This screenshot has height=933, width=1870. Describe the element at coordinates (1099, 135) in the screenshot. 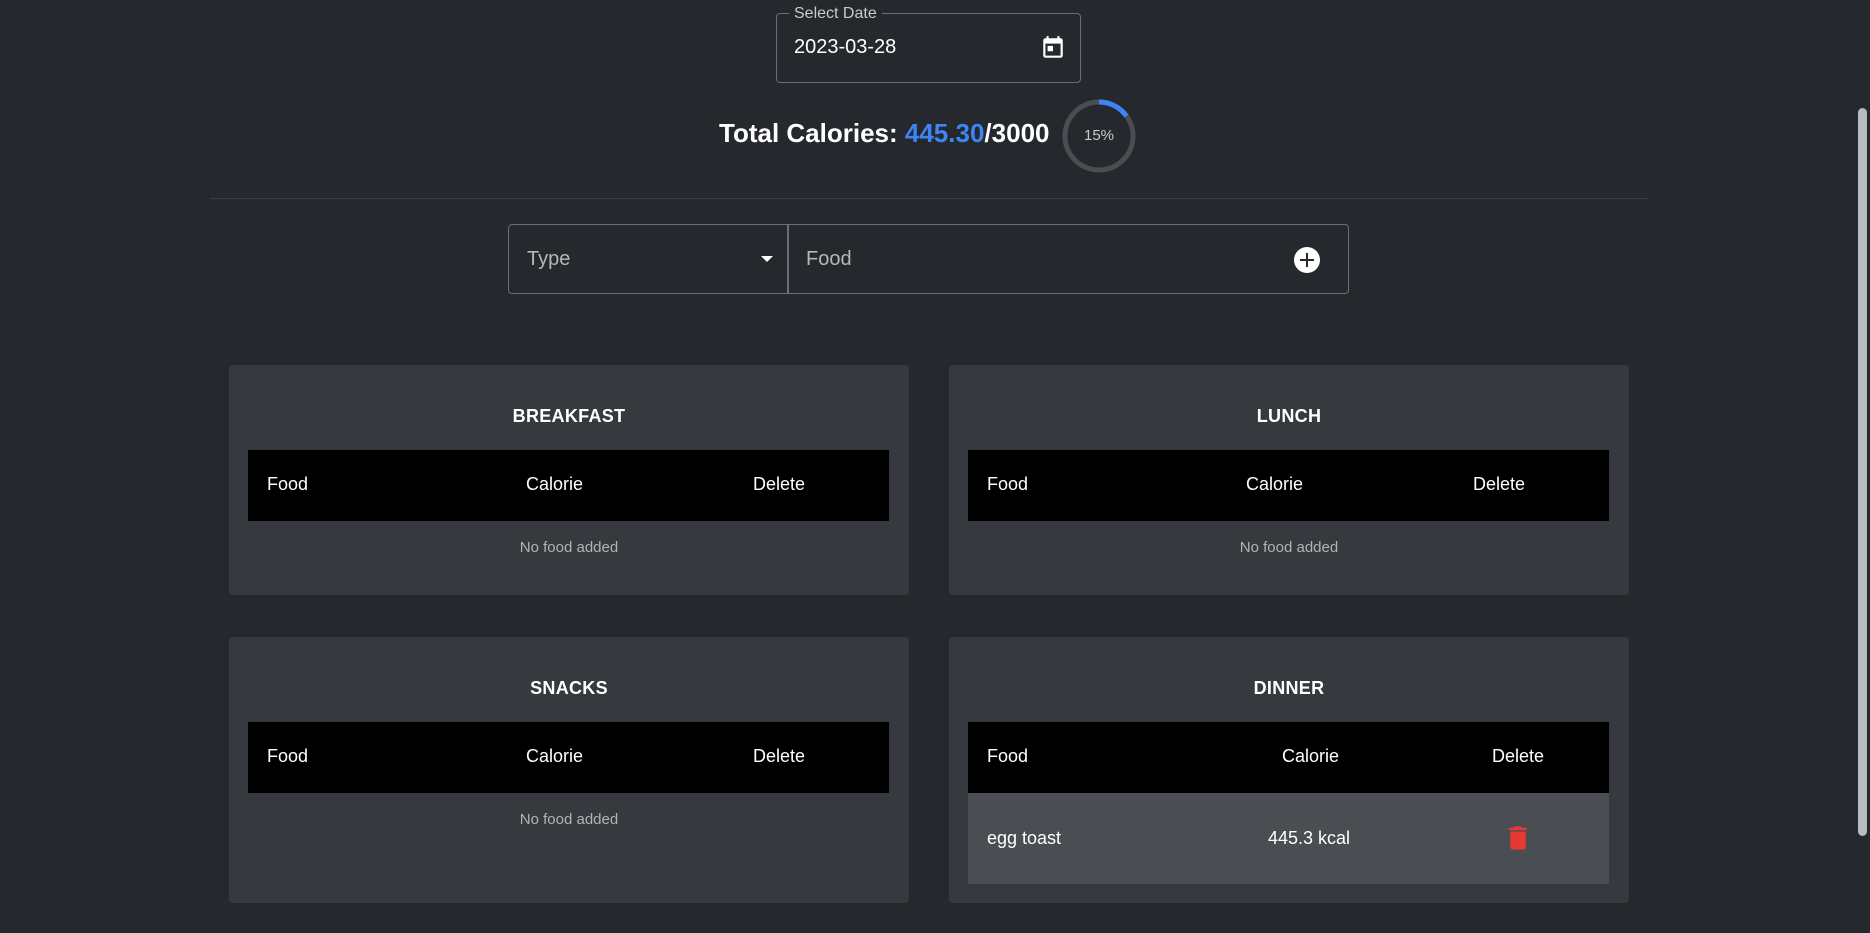

I see `calorie-progress-percent: 15%` at that location.